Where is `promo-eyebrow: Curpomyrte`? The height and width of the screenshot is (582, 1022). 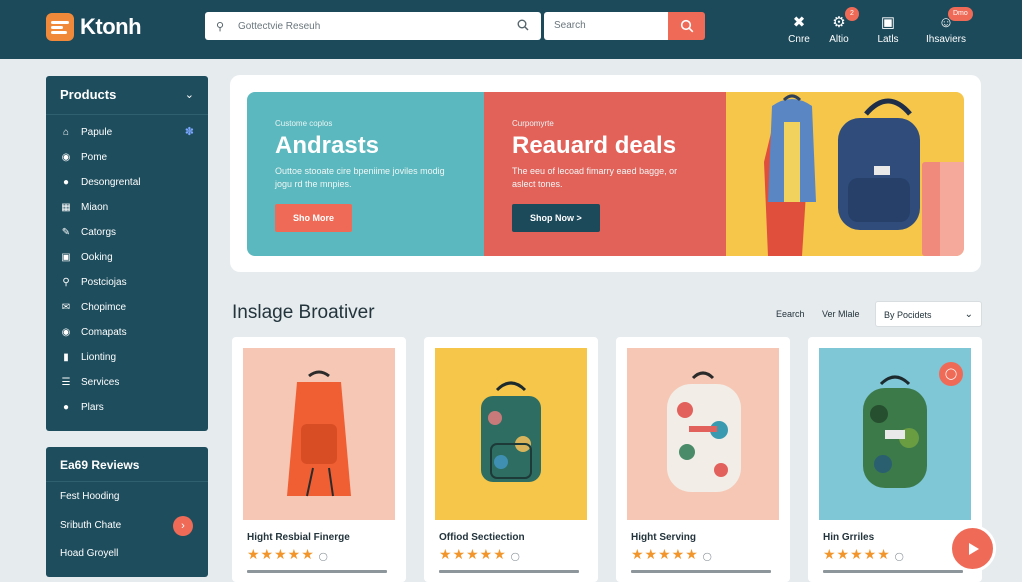 promo-eyebrow: Curpomyrte is located at coordinates (533, 123).